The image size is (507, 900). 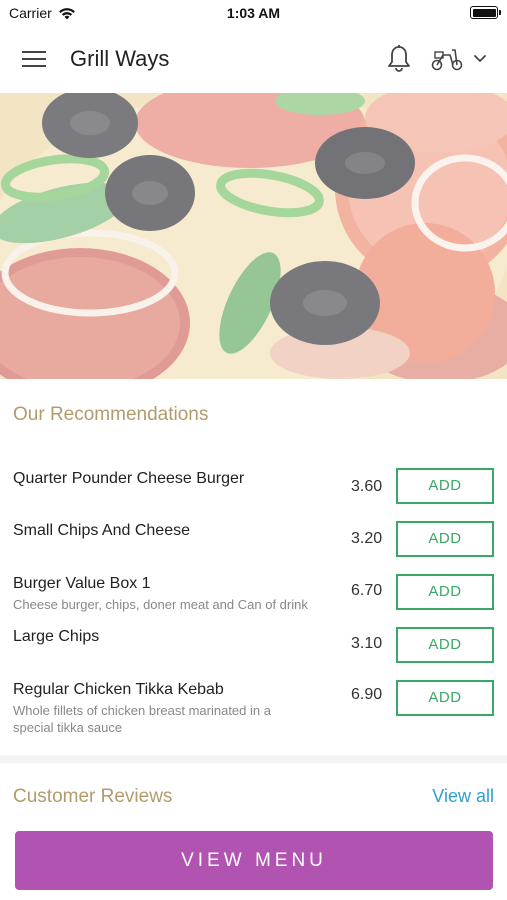 I want to click on item-name: Large Chips, so click(x=56, y=636).